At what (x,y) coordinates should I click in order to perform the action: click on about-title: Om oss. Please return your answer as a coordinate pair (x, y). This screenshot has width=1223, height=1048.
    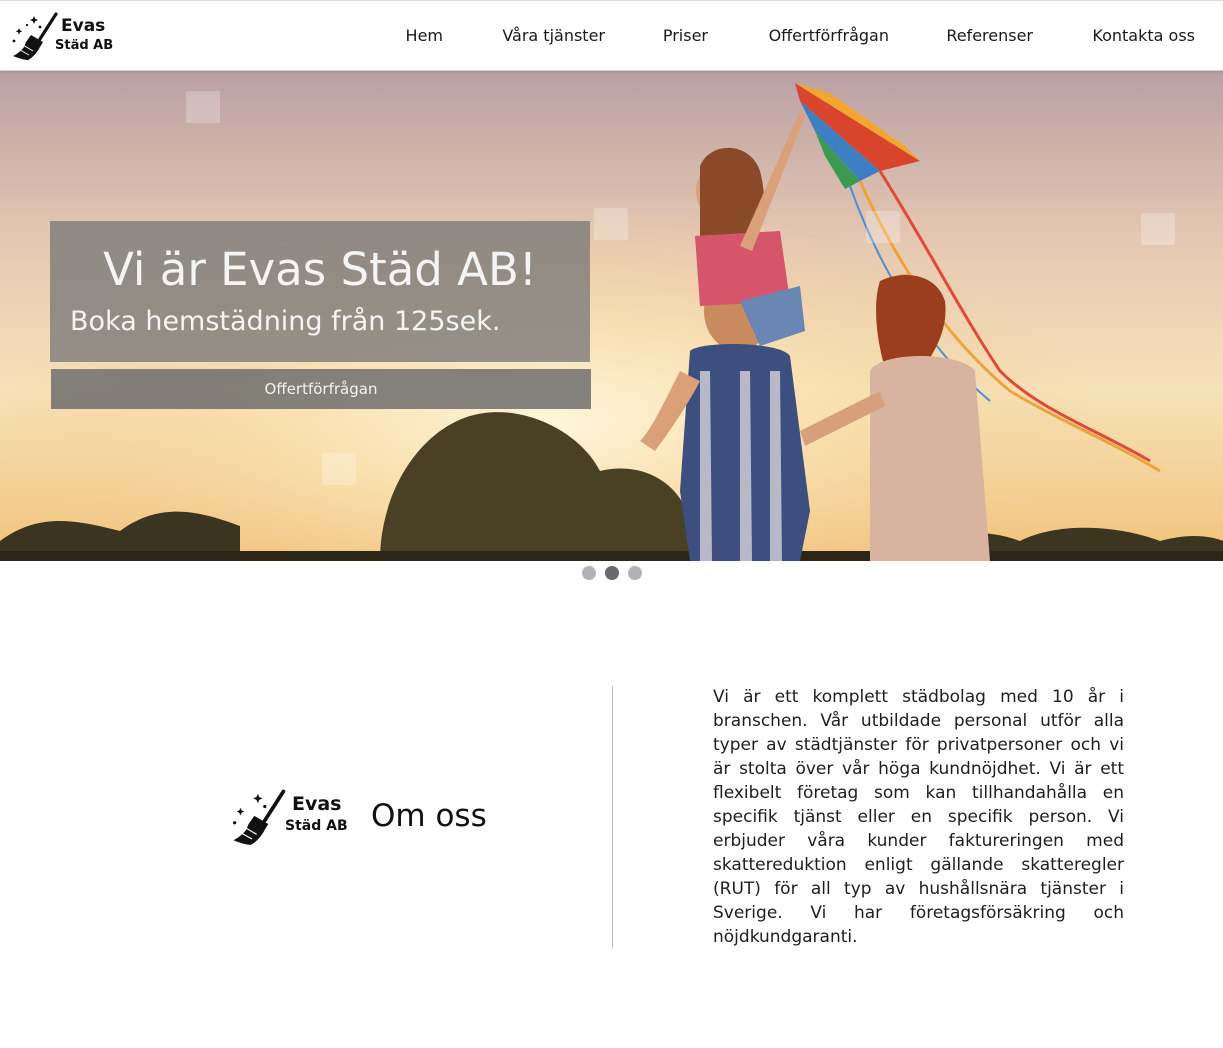
    Looking at the image, I should click on (429, 816).